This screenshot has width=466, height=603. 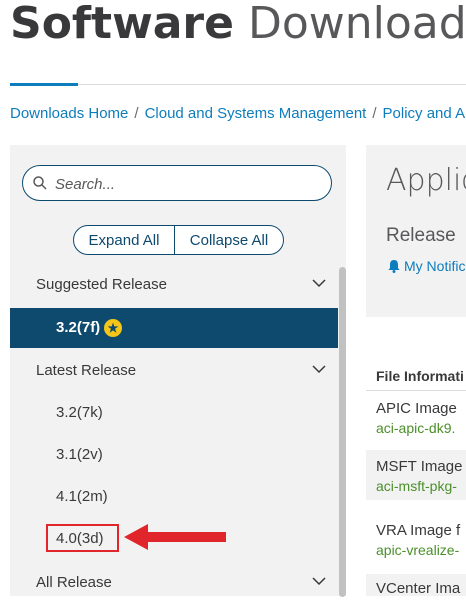 What do you see at coordinates (174, 497) in the screenshot?
I see `release-item-4-1-2m: 4.1(2m)` at bounding box center [174, 497].